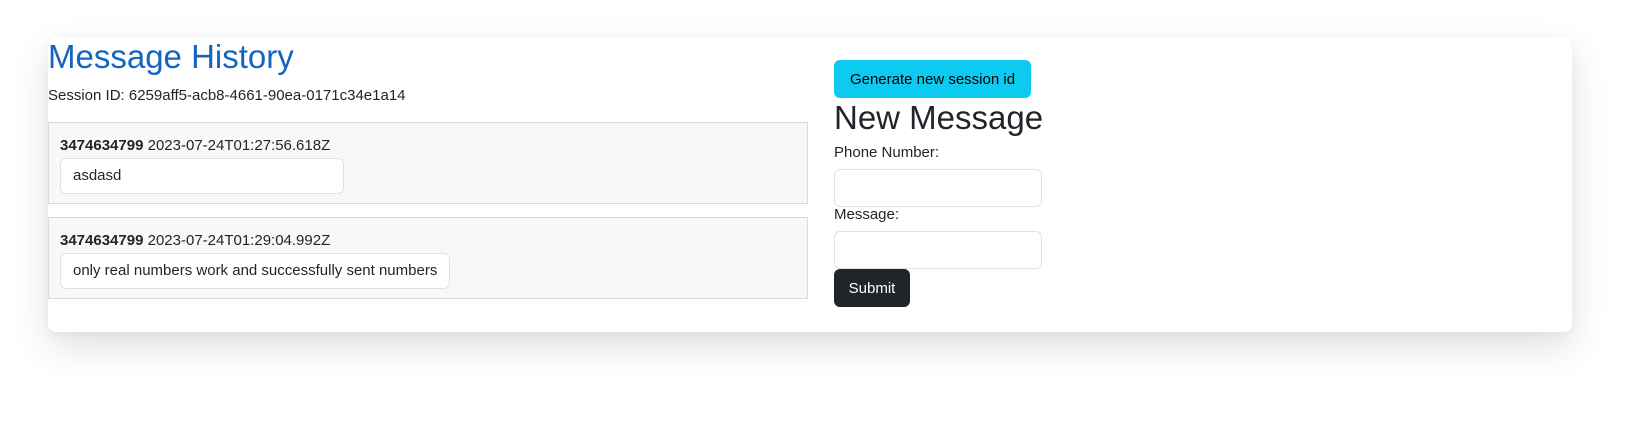 The image size is (1636, 433). What do you see at coordinates (872, 288) in the screenshot?
I see `submit-button: Submit` at bounding box center [872, 288].